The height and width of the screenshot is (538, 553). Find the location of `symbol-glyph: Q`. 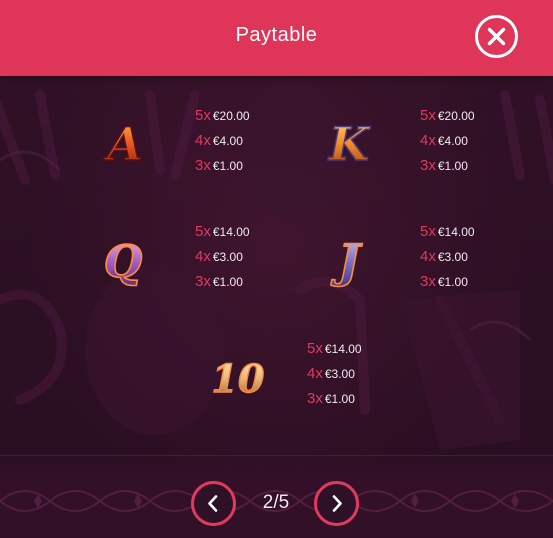

symbol-glyph: Q is located at coordinates (123, 262).